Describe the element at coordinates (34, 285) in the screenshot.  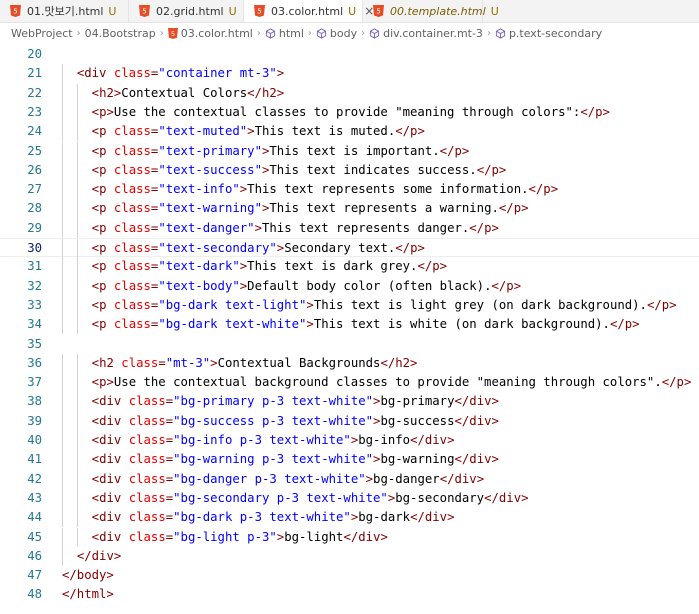
I see `line-number: 32` at that location.